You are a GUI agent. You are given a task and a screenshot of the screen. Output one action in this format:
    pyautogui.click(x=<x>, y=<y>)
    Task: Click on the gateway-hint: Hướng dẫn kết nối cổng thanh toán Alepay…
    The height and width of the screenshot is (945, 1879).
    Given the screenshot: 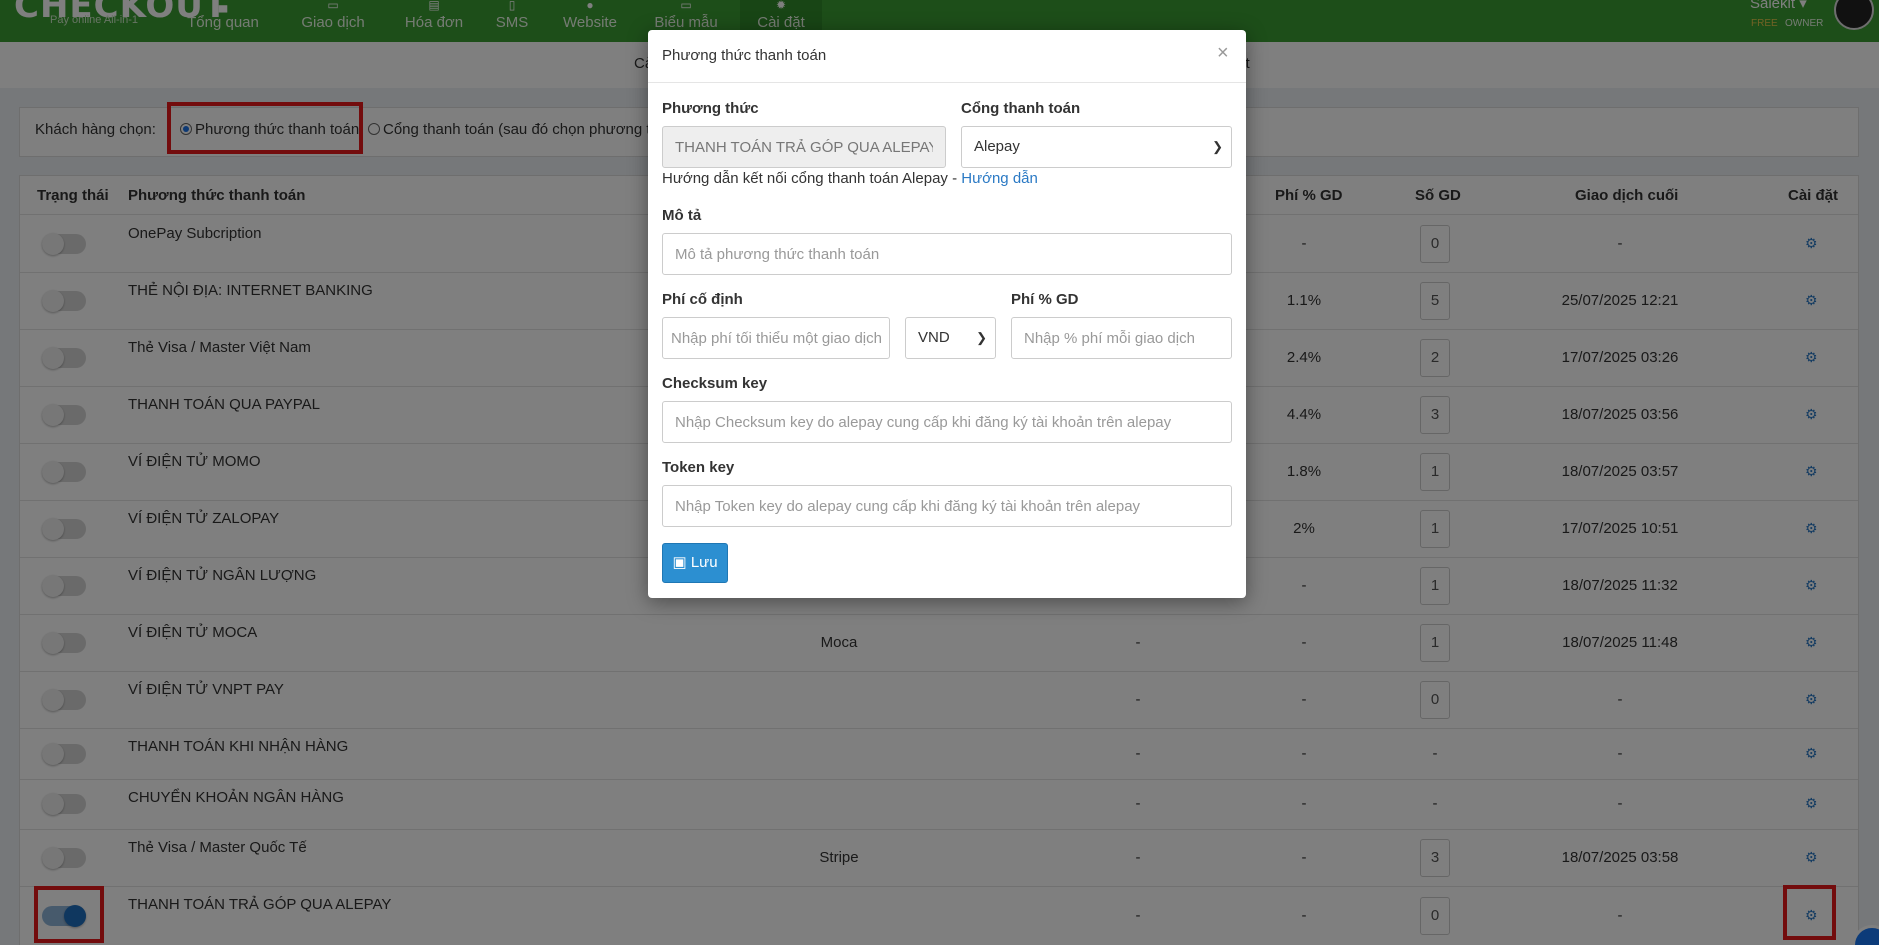 What is the action you would take?
    pyautogui.click(x=850, y=178)
    